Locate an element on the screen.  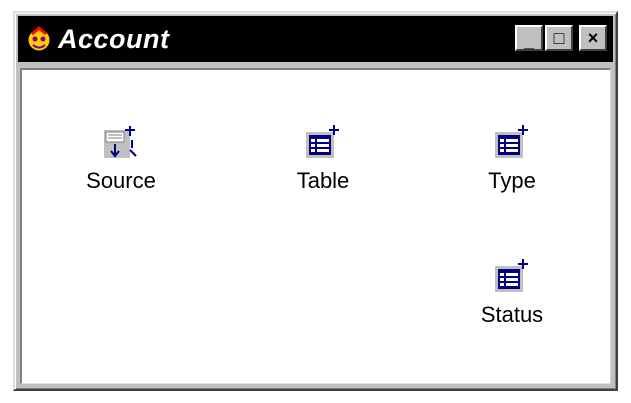
item-type: Type is located at coordinates (512, 158).